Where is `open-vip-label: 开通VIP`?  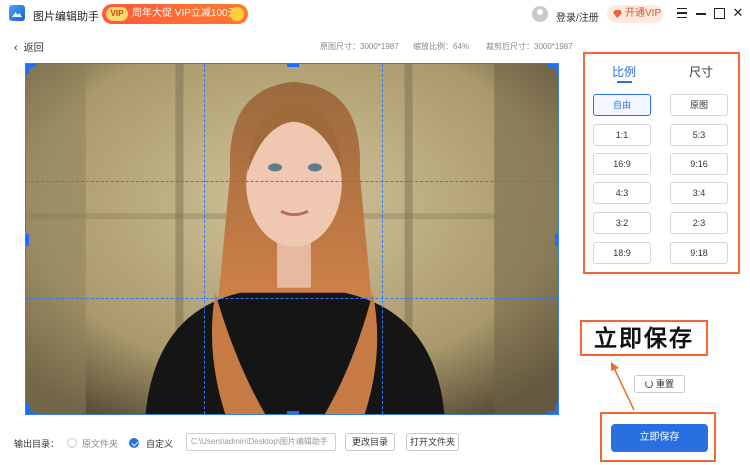 open-vip-label: 开通VIP is located at coordinates (643, 13).